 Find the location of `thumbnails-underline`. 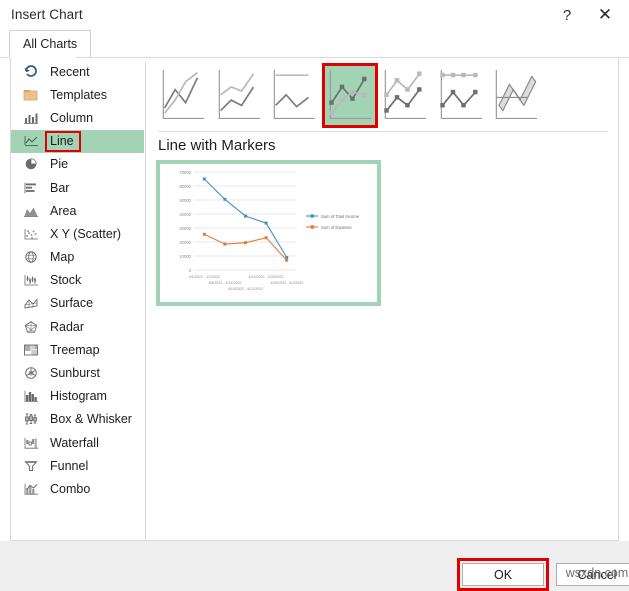

thumbnails-underline is located at coordinates (383, 131).